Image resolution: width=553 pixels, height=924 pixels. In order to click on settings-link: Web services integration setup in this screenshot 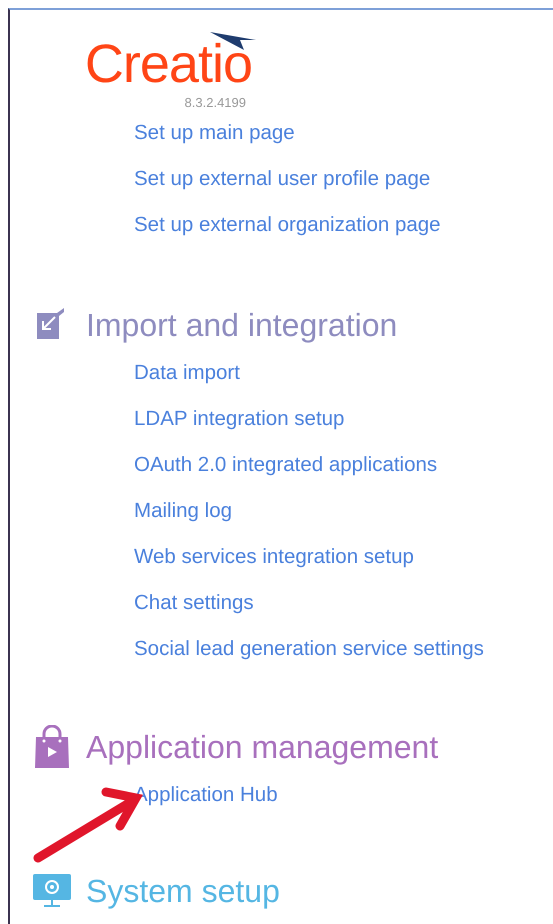, I will do `click(274, 557)`.